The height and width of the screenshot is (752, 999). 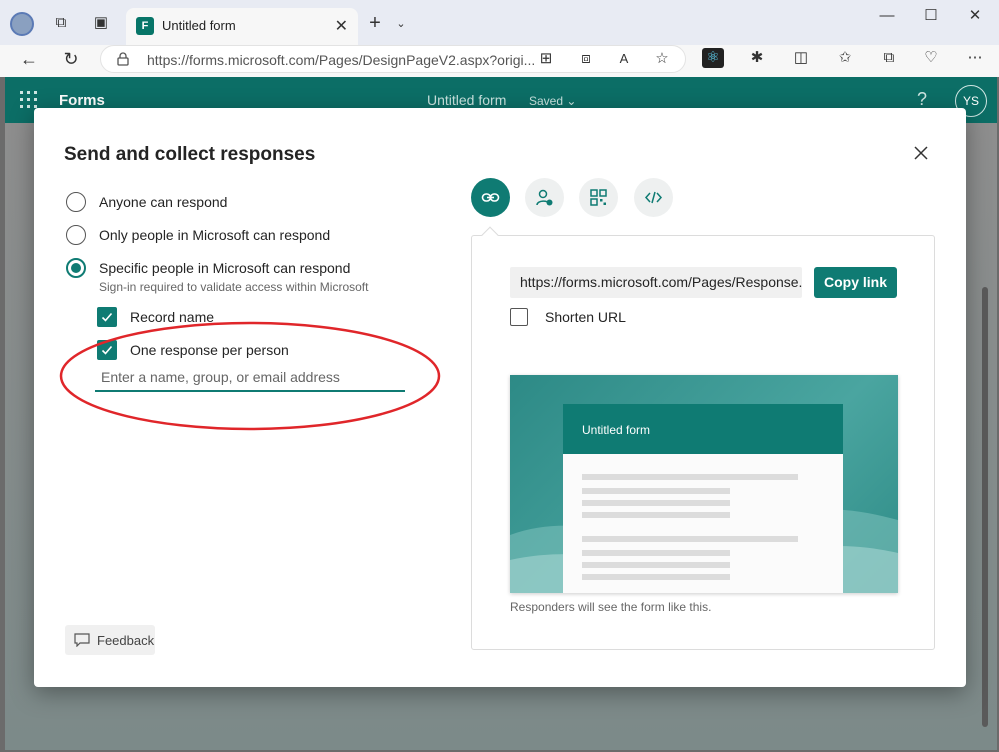 What do you see at coordinates (467, 100) in the screenshot?
I see `header-form-title: Untitled form` at bounding box center [467, 100].